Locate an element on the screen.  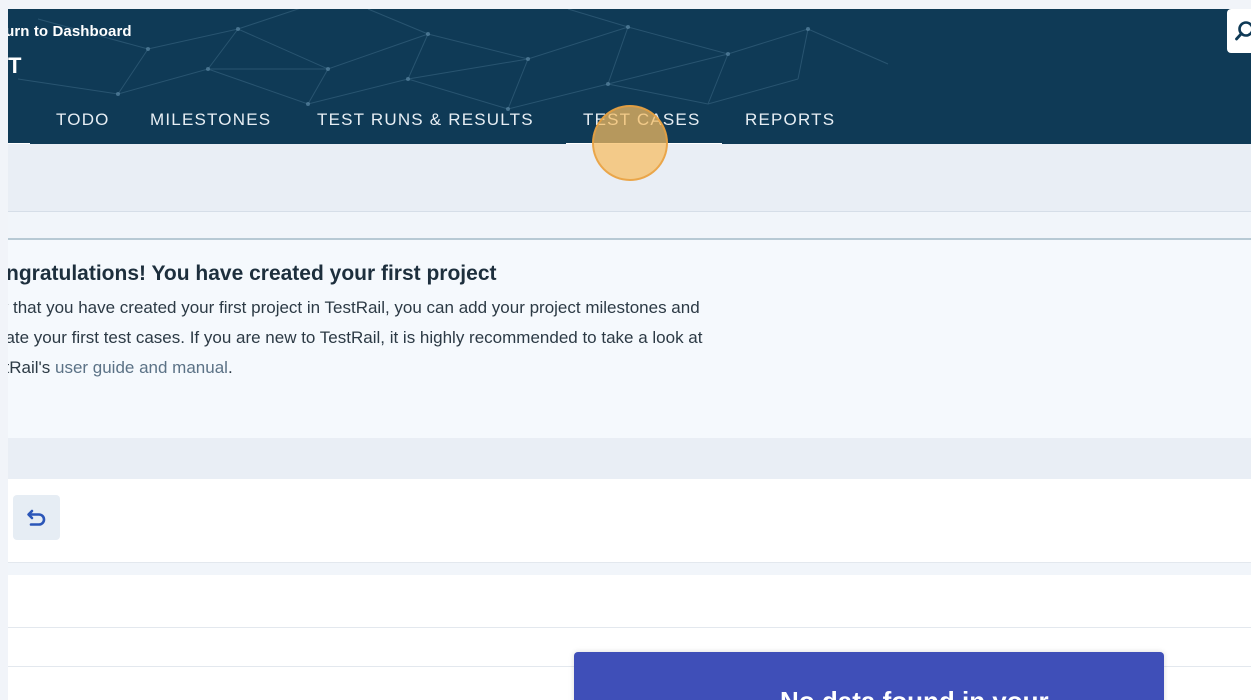
no-data-message: No data found in your is located at coordinates (914, 693).